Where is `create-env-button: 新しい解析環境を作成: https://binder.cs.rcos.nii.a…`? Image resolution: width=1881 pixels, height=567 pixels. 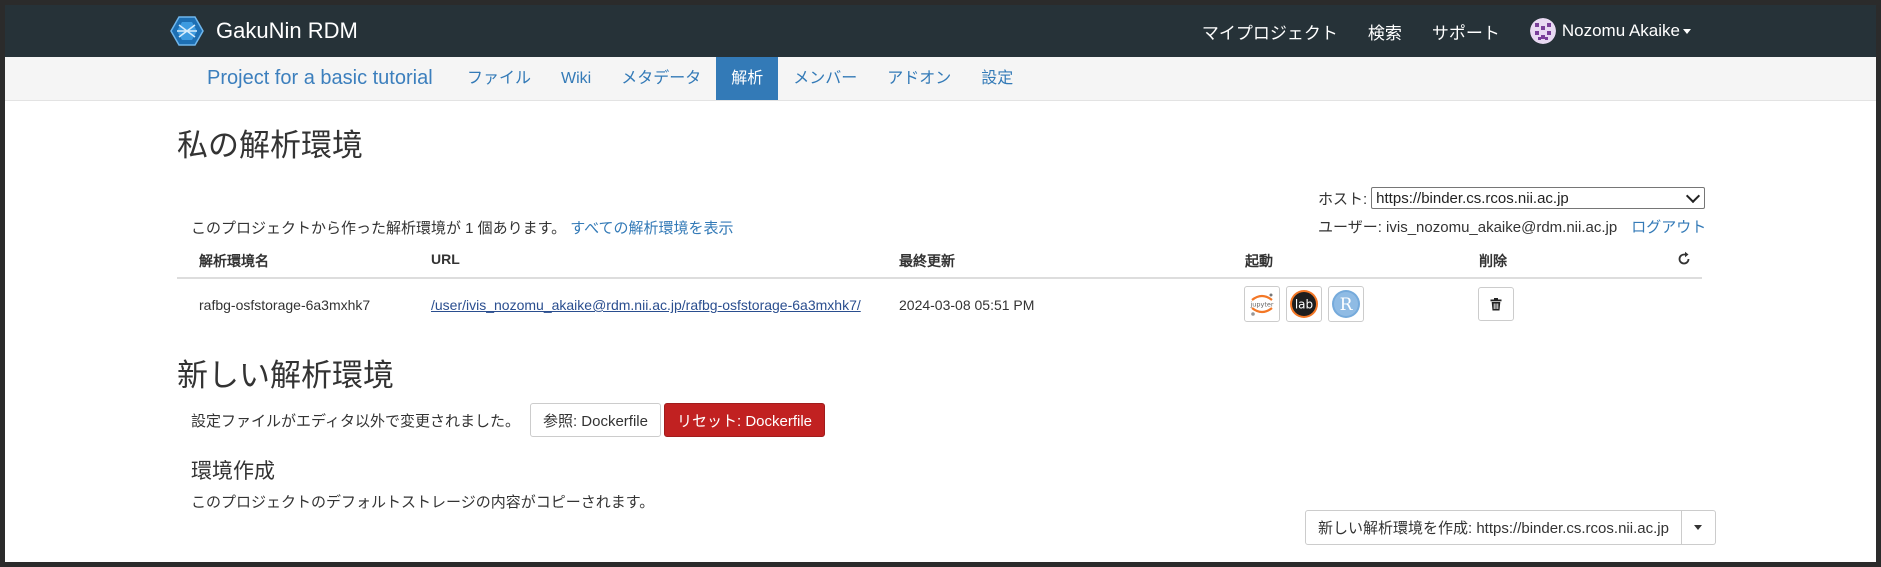 create-env-button: 新しい解析環境を作成: https://binder.cs.rcos.nii.a… is located at coordinates (1493, 527).